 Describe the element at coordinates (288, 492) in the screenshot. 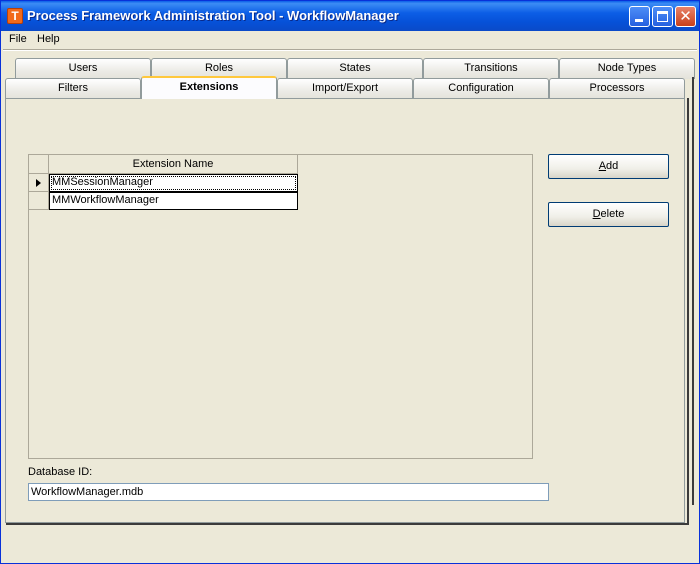

I see `database-id-field` at that location.